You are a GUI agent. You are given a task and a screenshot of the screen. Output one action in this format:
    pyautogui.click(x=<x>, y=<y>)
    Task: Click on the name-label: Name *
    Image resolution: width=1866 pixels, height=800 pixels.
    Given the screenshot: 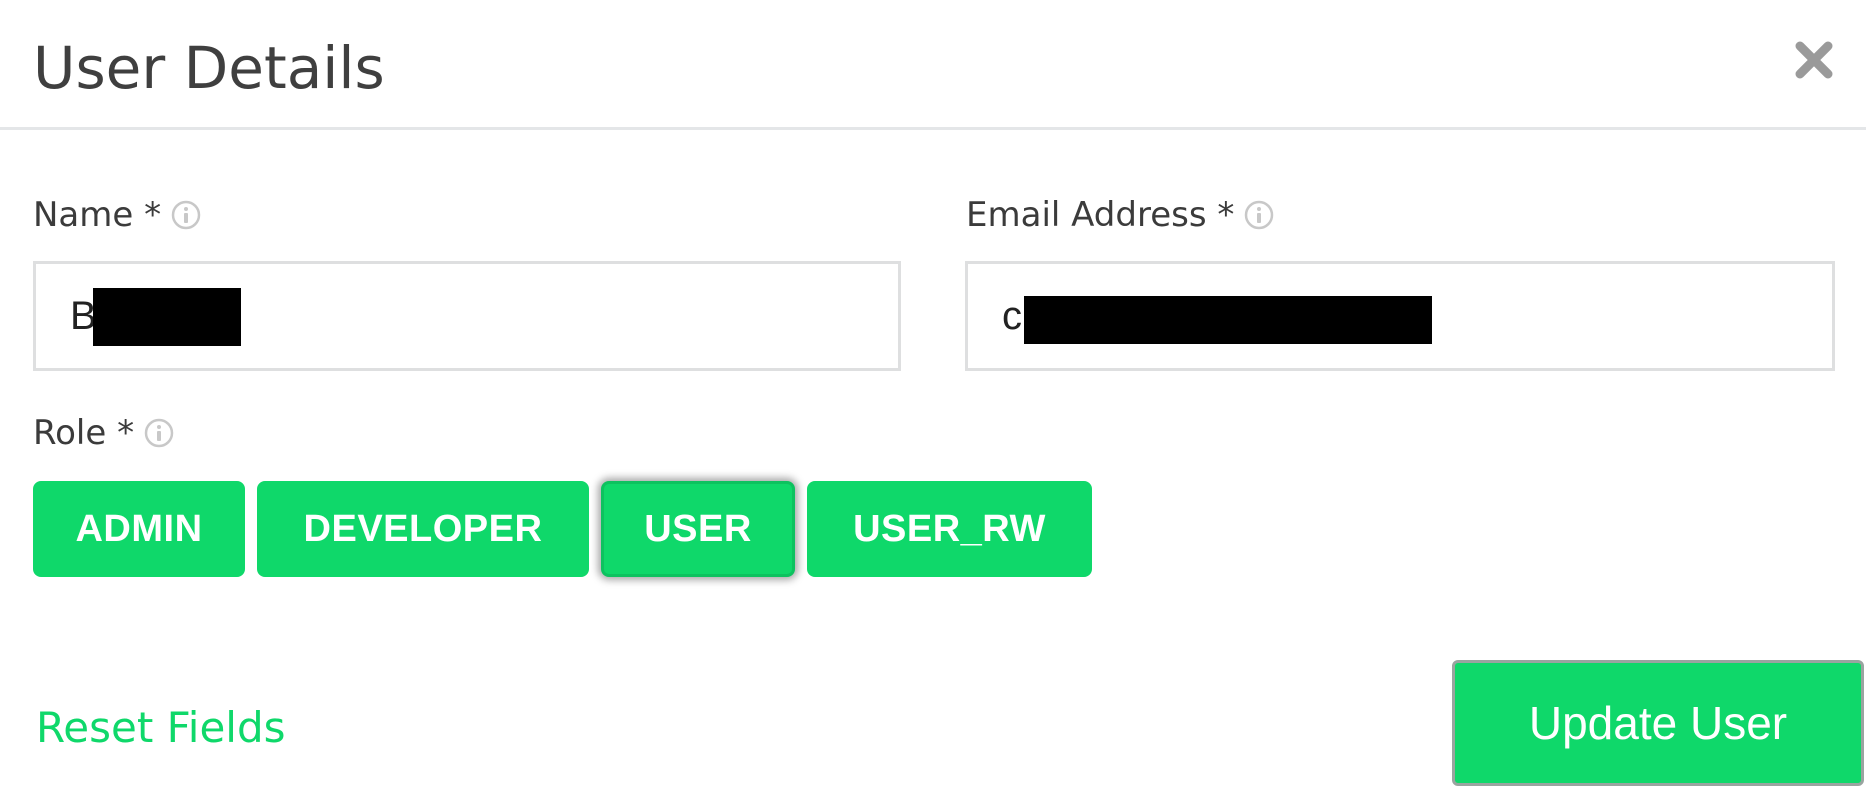 What is the action you would take?
    pyautogui.click(x=97, y=215)
    